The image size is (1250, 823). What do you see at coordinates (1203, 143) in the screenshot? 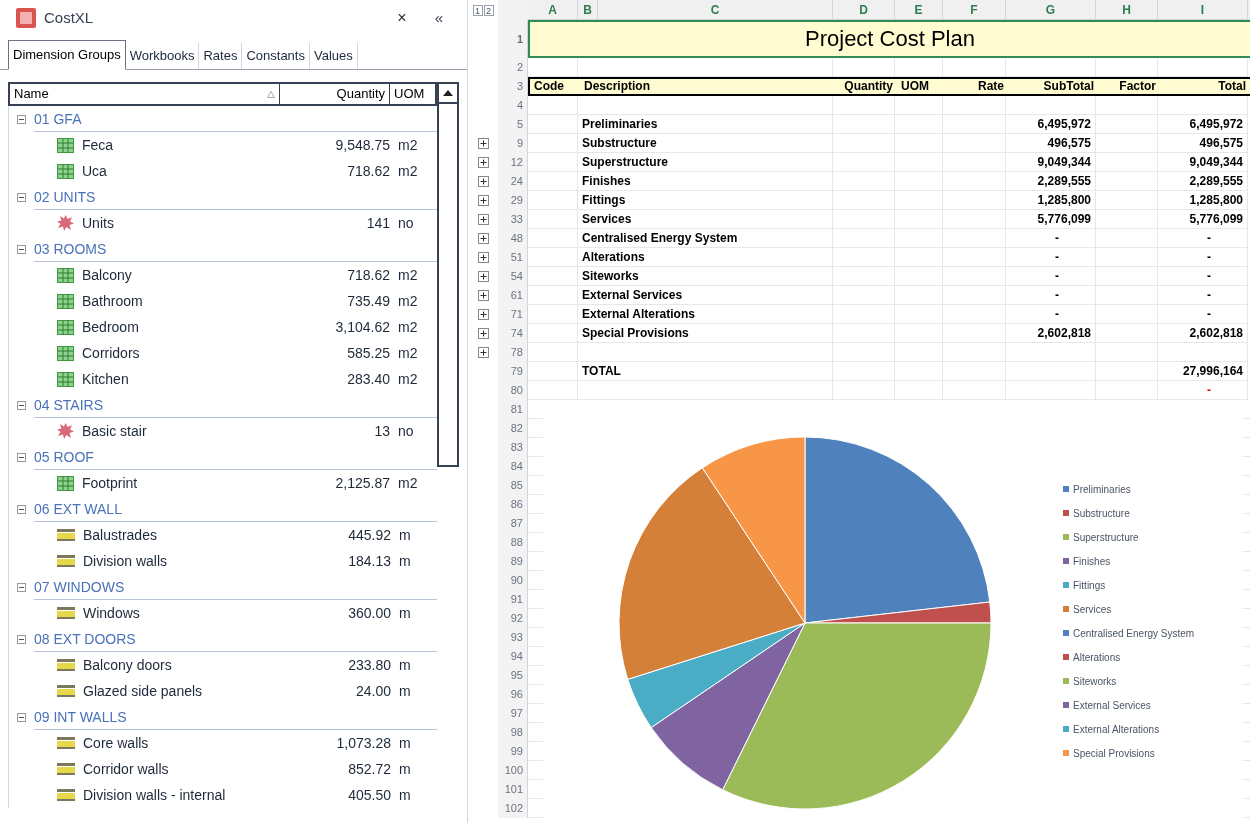
I see `amount-cell: 496,575` at bounding box center [1203, 143].